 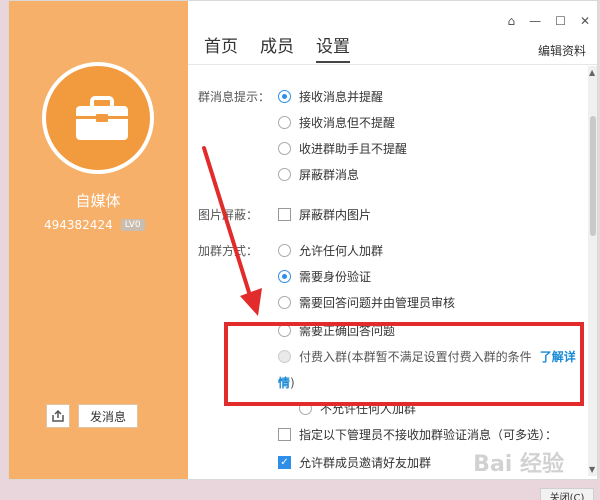 What do you see at coordinates (354, 462) in the screenshot?
I see `invite-check-option: ✓ 允许群成员邀请好友加群` at bounding box center [354, 462].